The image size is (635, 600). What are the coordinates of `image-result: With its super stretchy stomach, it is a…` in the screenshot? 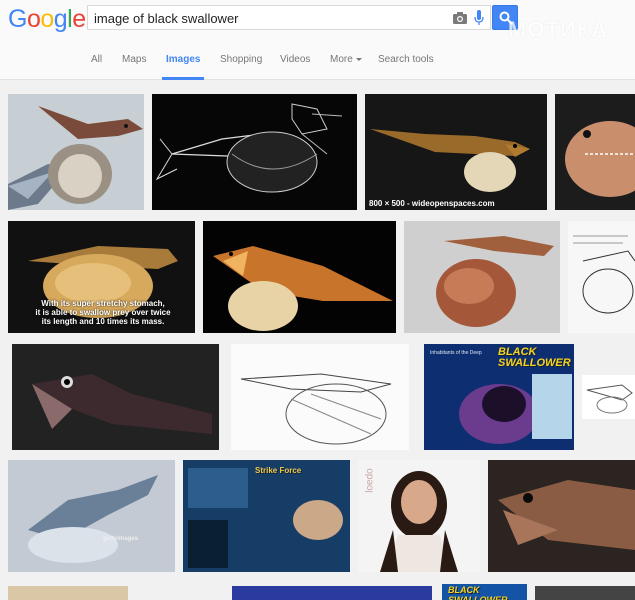 It's located at (101, 277).